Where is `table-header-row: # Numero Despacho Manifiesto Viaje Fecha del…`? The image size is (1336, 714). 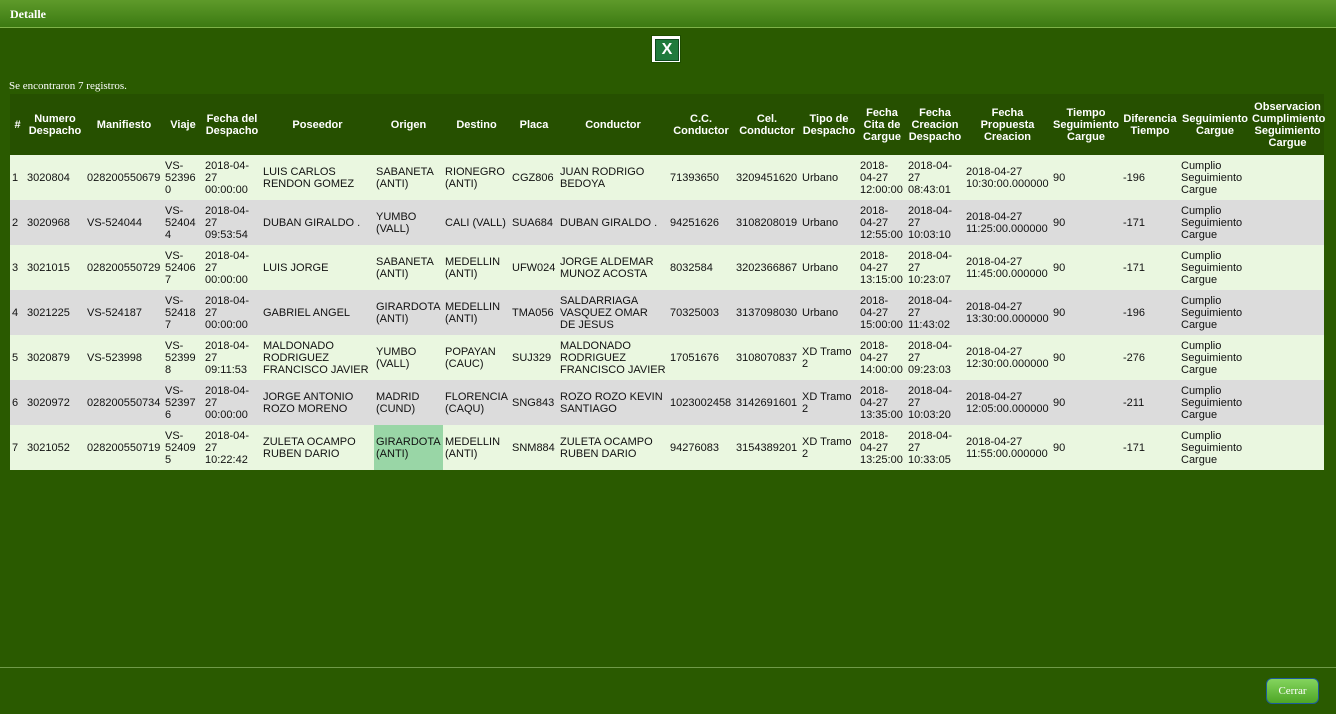 table-header-row: # Numero Despacho Manifiesto Viaje Fecha del… is located at coordinates (667, 124).